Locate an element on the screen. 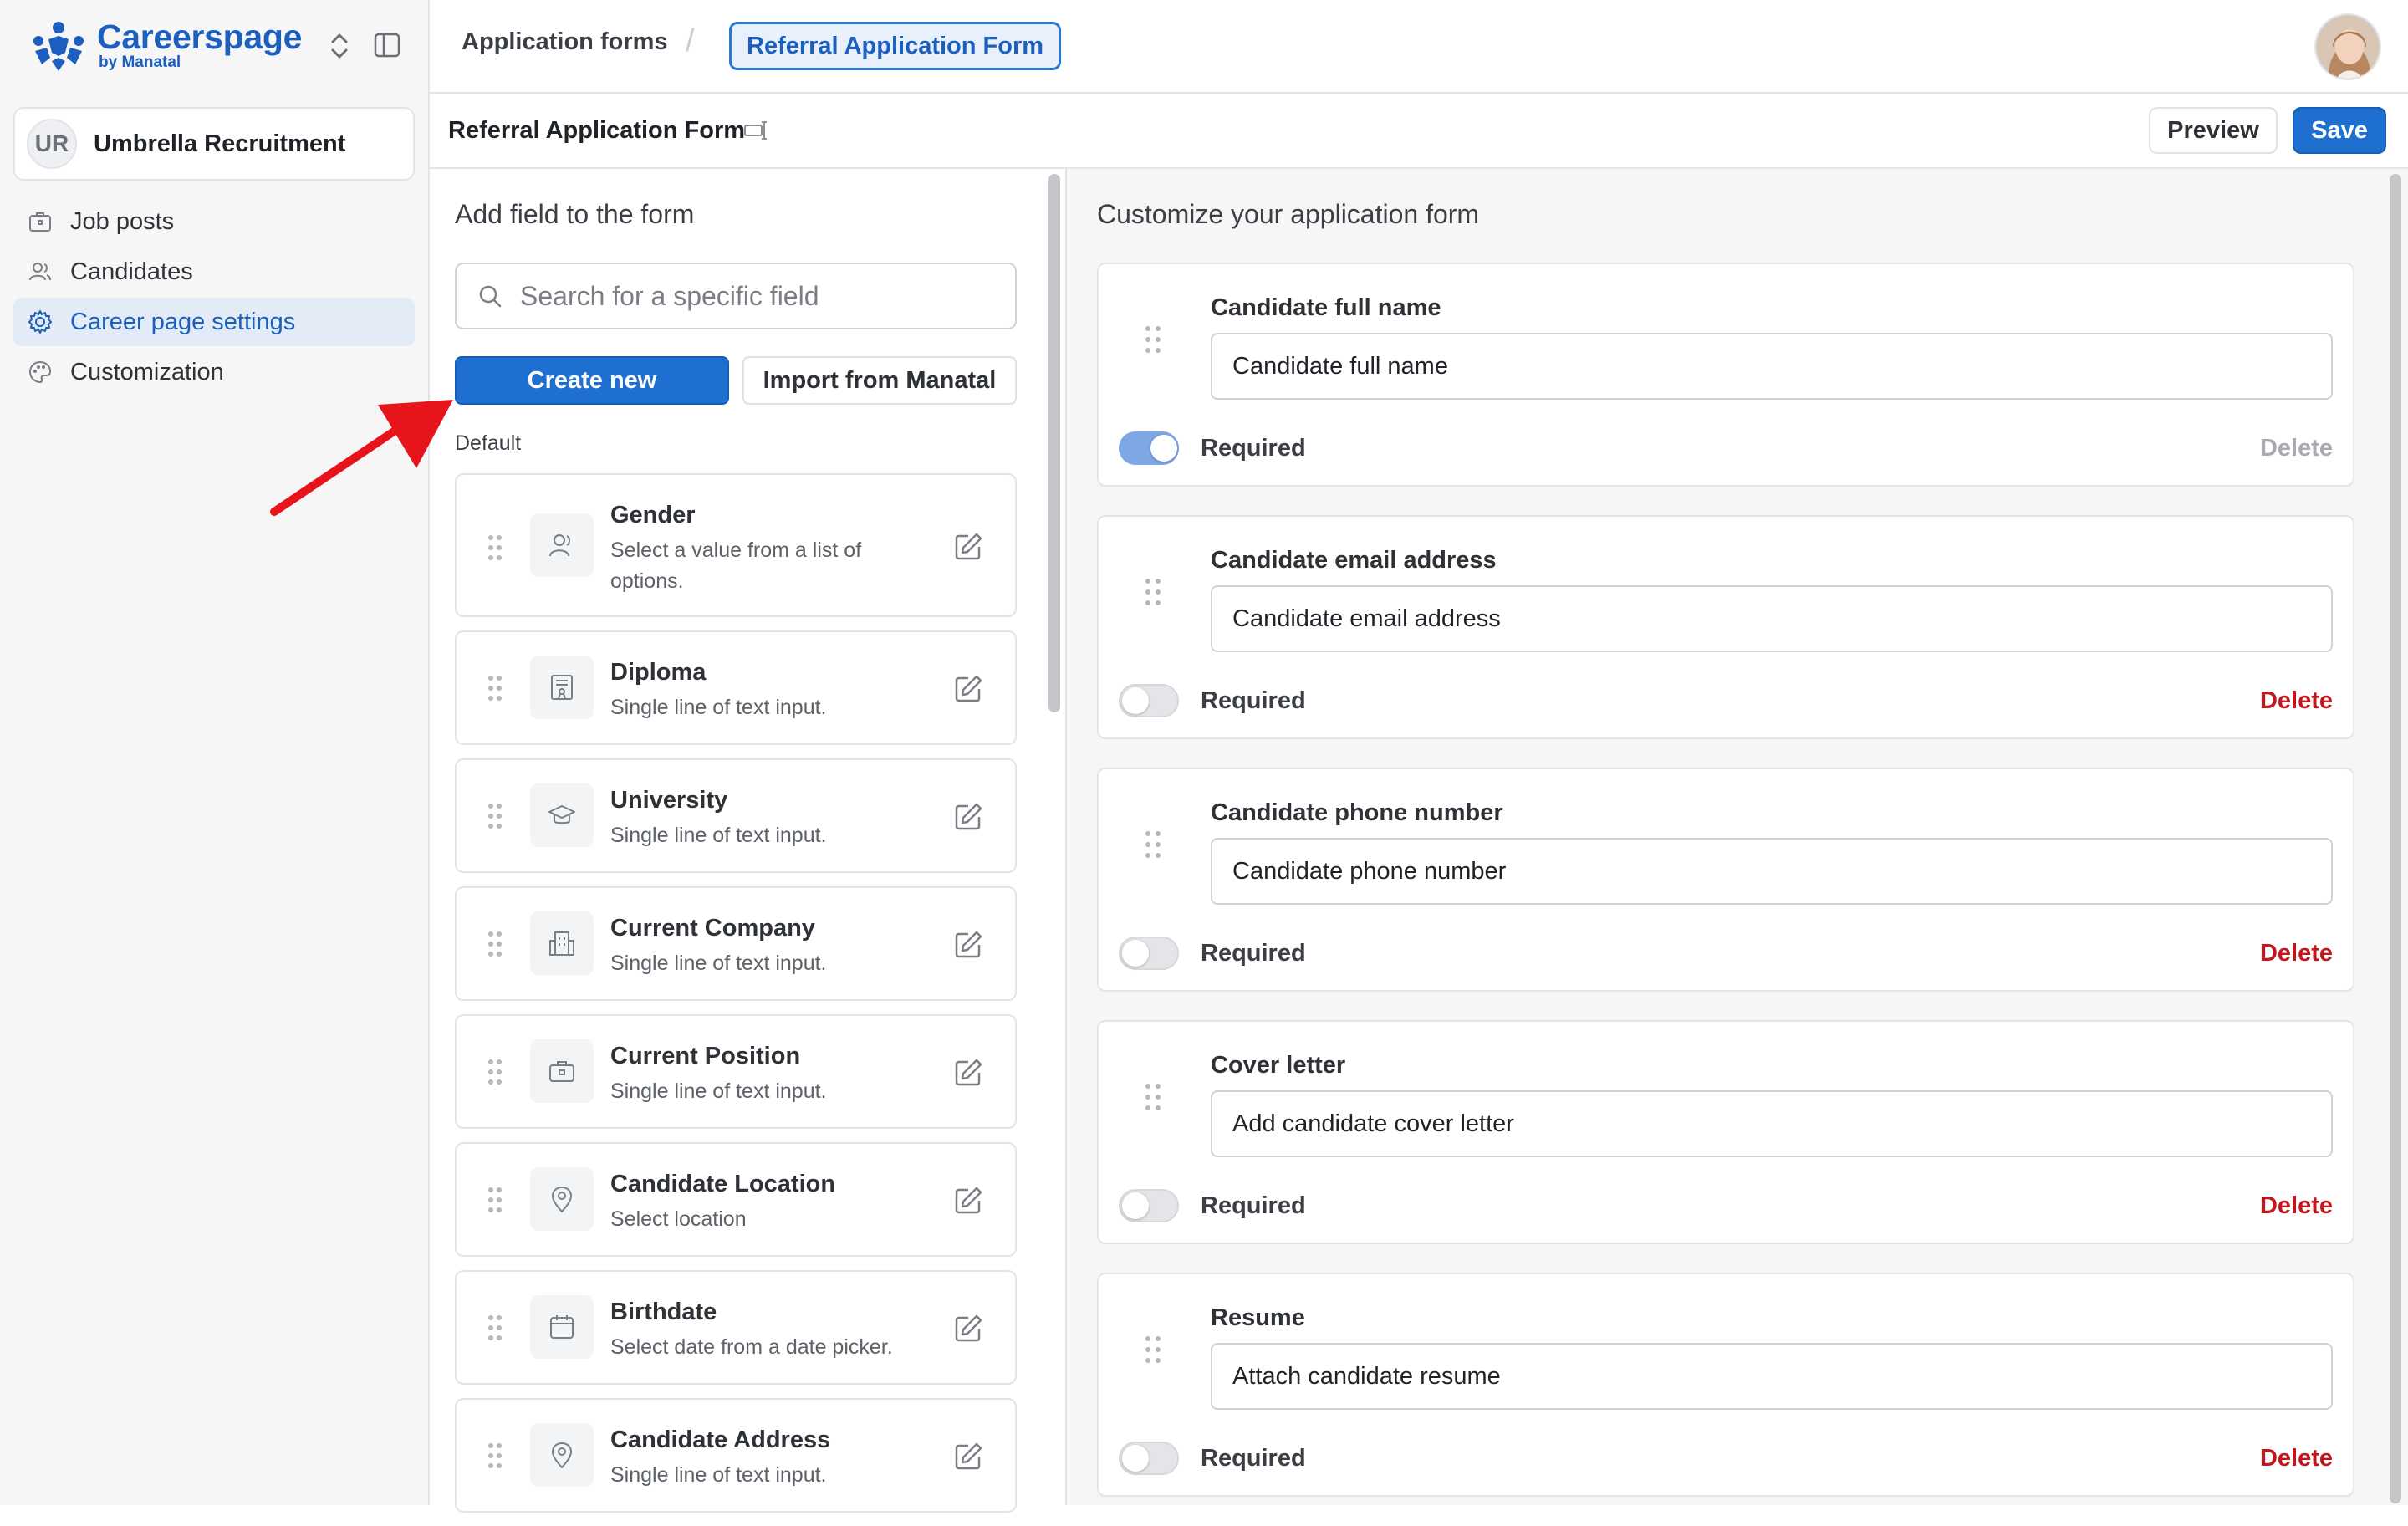 Image resolution: width=2408 pixels, height=1526 pixels. sidebar-item-label: Career page settings is located at coordinates (183, 321).